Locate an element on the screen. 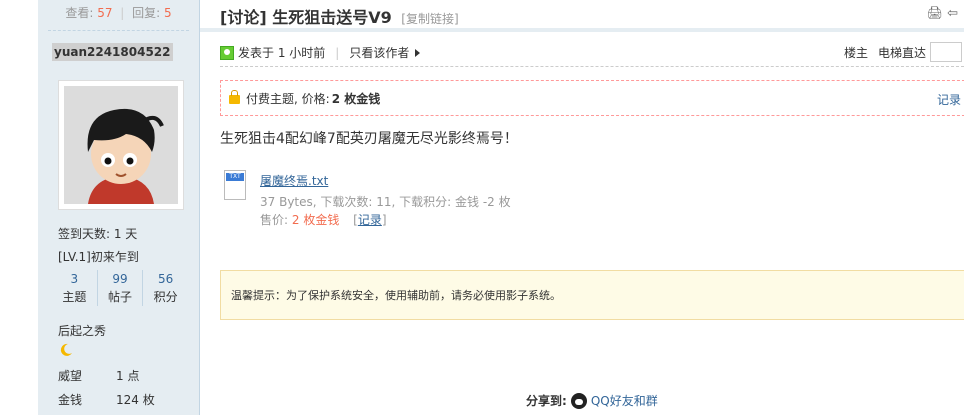  thread-title-text: [讨论] 生死狙击送号V9 is located at coordinates (306, 17).